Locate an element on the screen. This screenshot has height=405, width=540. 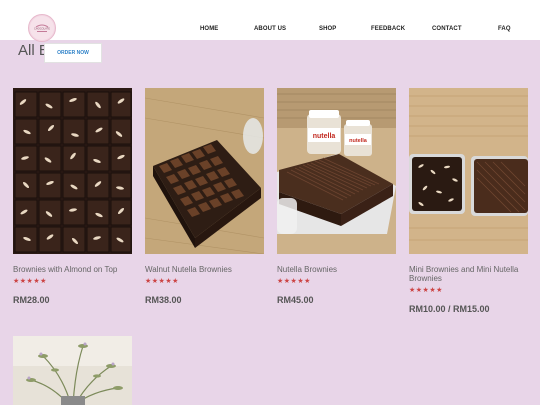
product-name: Brownies with Almond on Top is located at coordinates (72, 269).